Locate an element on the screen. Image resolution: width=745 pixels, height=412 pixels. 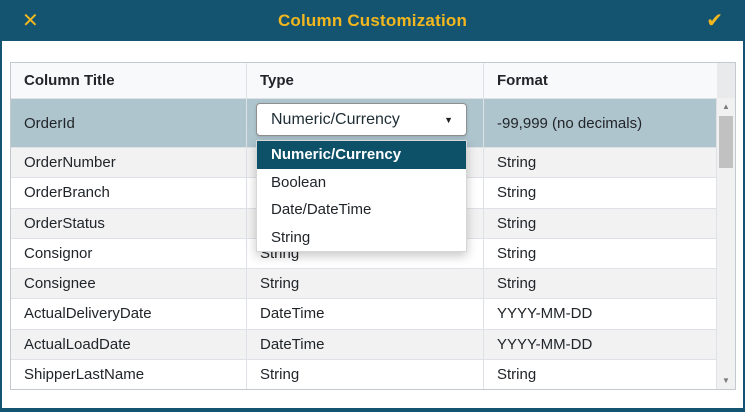
dialog-title: Column Customization is located at coordinates (372, 20).